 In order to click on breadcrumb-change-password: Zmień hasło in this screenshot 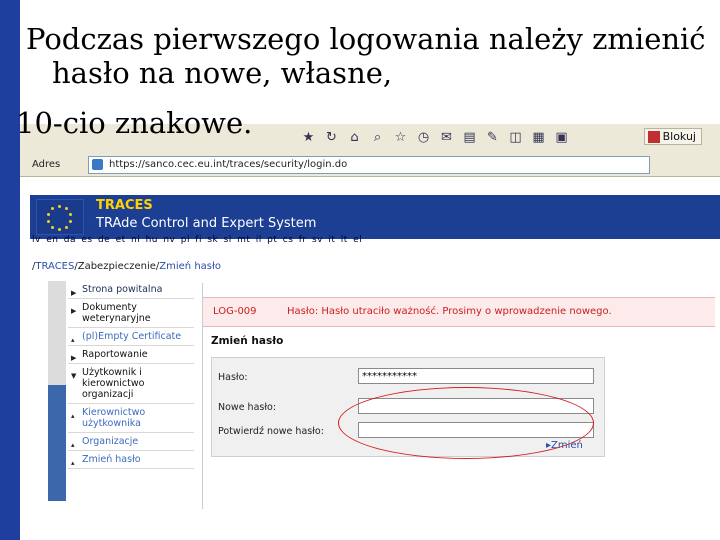, I will do `click(190, 266)`.